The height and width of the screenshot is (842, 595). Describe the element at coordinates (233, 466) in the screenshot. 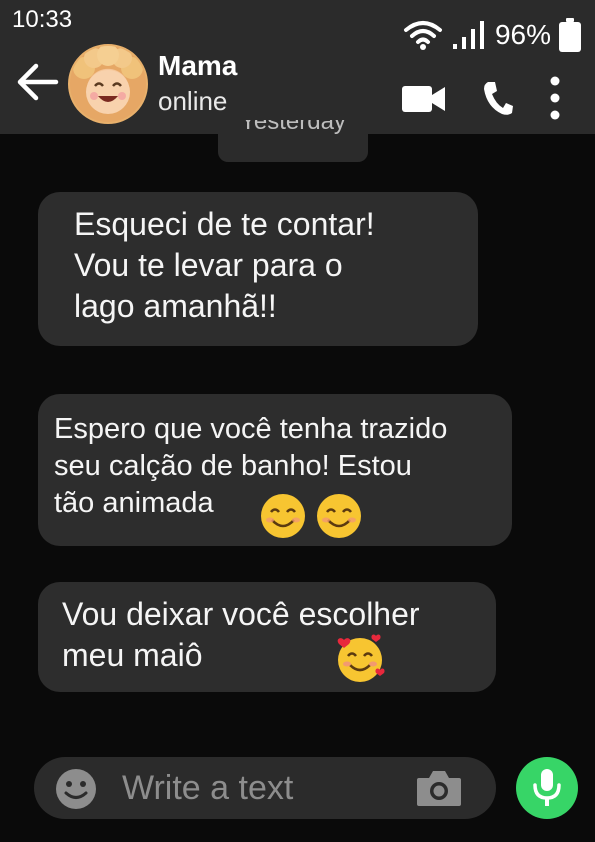

I see `message-line: seu calção de banho! Estou` at that location.